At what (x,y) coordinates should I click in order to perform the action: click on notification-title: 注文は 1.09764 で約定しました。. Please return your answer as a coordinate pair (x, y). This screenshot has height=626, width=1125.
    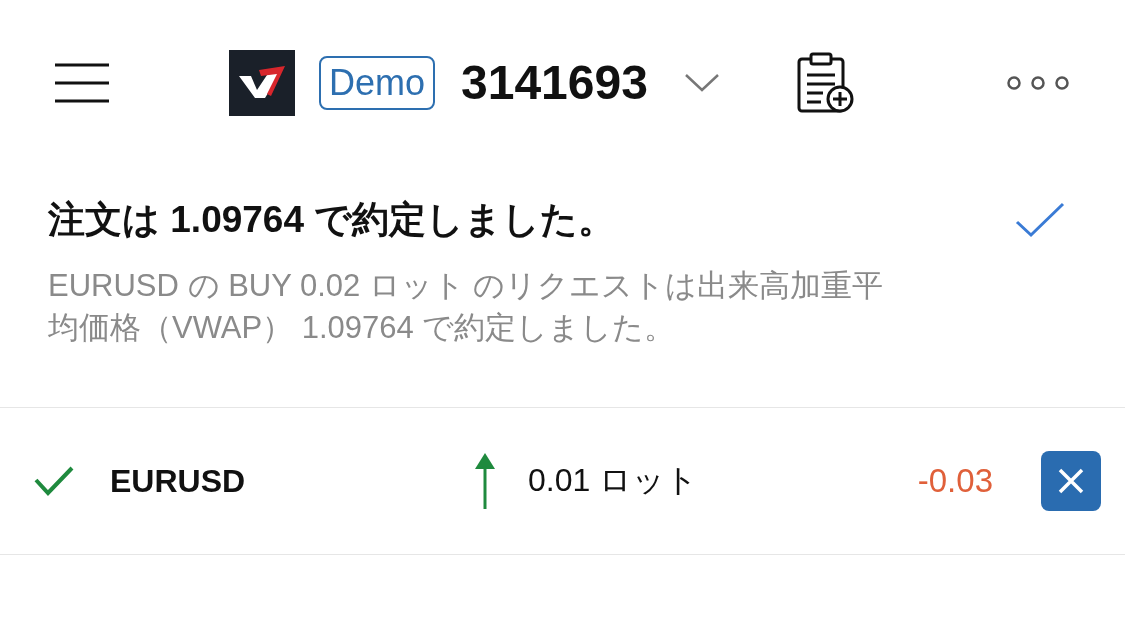
    Looking at the image, I should click on (332, 220).